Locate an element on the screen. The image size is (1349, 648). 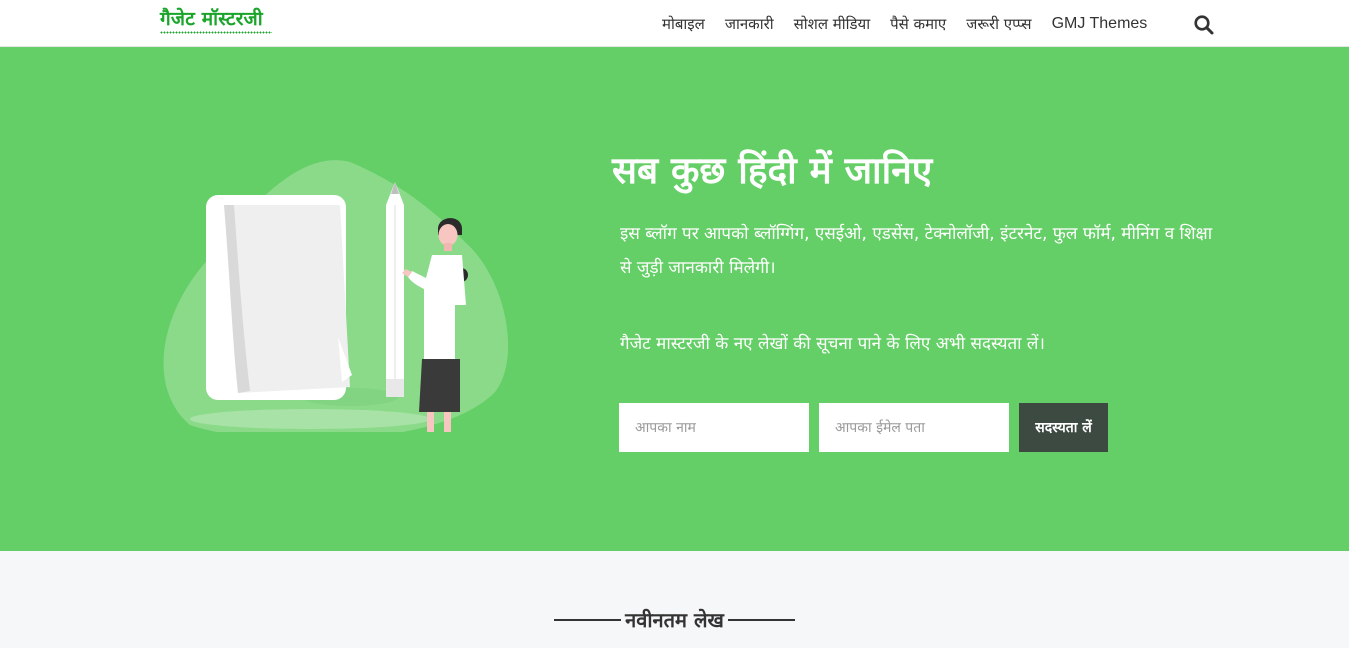
nav-item-paise-kamaye: पैसे कमाए is located at coordinates (918, 24).